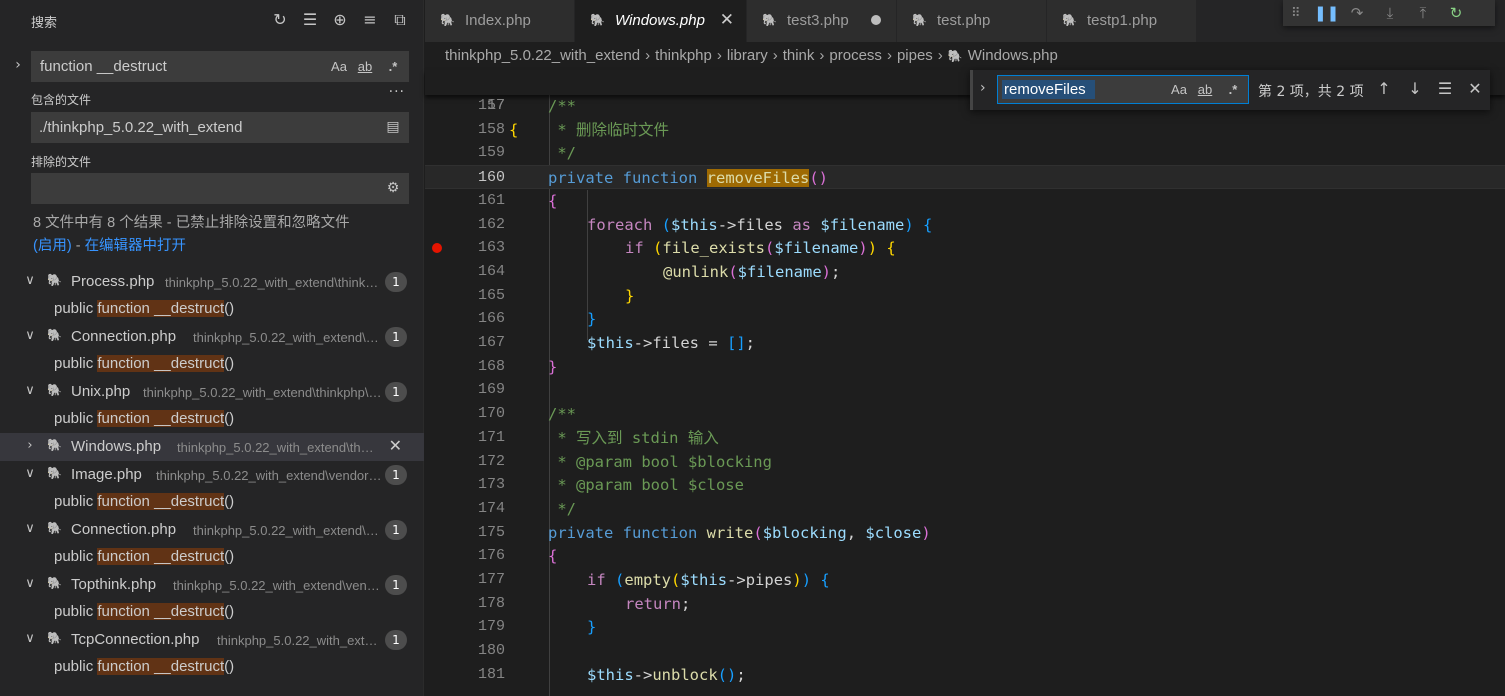 The width and height of the screenshot is (1505, 696). What do you see at coordinates (915, 55) in the screenshot?
I see `breadcrumb-item: pipes` at bounding box center [915, 55].